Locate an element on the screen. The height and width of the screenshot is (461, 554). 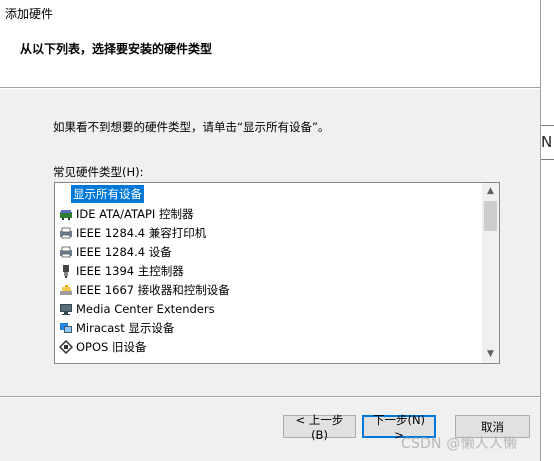
list-item-label: 显示所有设备 is located at coordinates (107, 193).